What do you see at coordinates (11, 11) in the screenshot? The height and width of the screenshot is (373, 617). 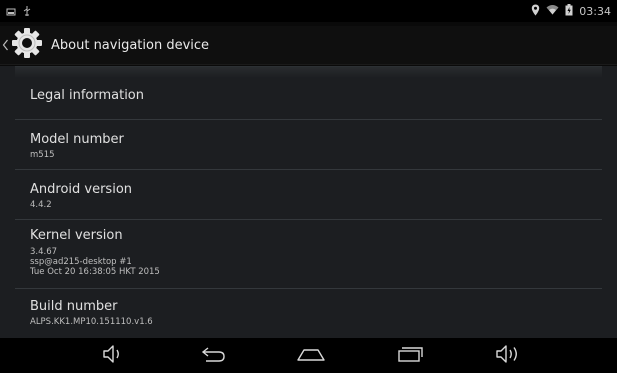 I see `screenshot-notification-icon` at bounding box center [11, 11].